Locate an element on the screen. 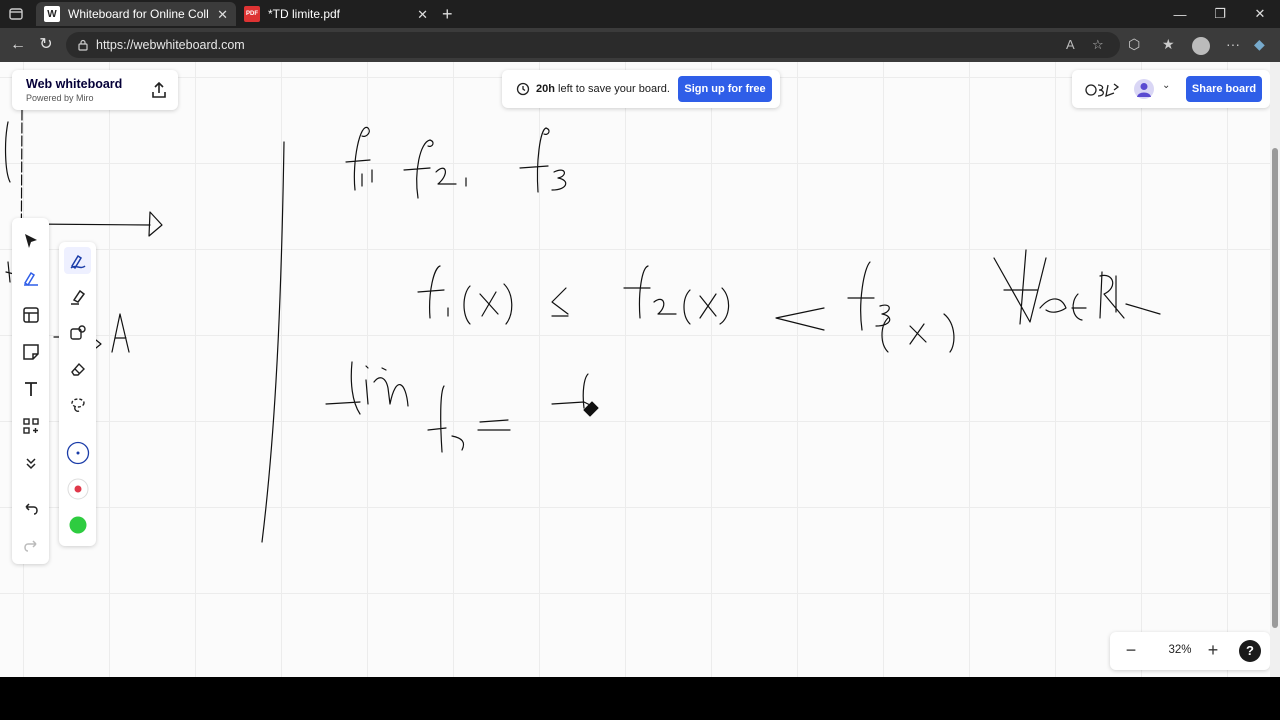 The width and height of the screenshot is (1280, 720). help-icon: ? is located at coordinates (1250, 651).